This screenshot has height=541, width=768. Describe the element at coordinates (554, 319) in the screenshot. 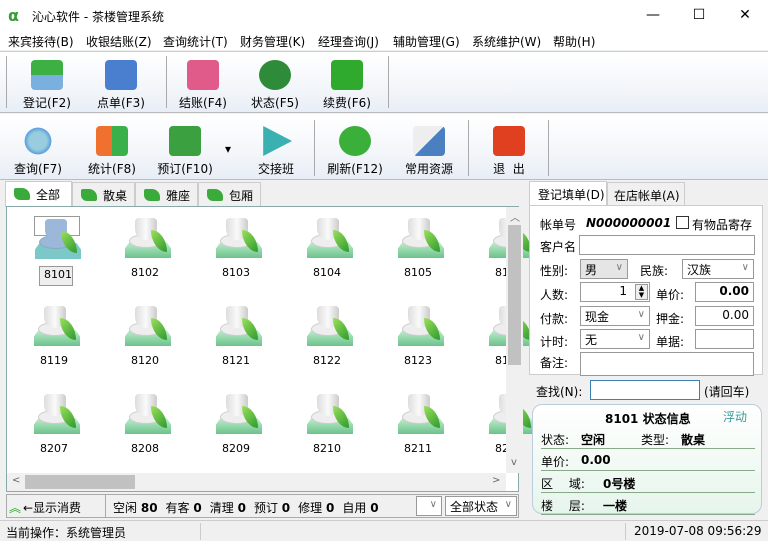

I see `payment-label: 付款:` at that location.